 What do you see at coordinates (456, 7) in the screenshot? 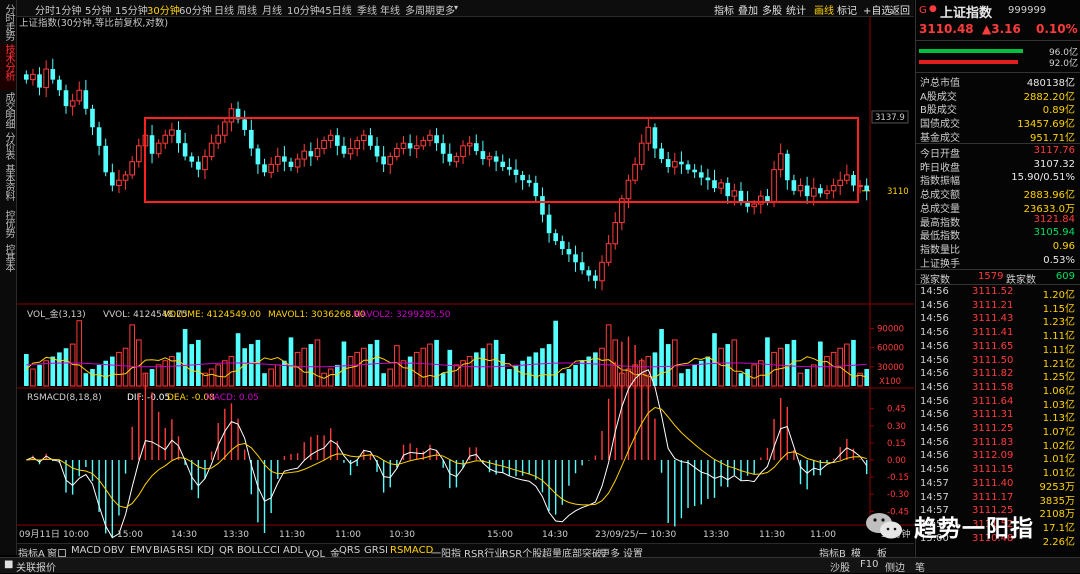
I see `chevron-down-icon: ▾` at bounding box center [456, 7].